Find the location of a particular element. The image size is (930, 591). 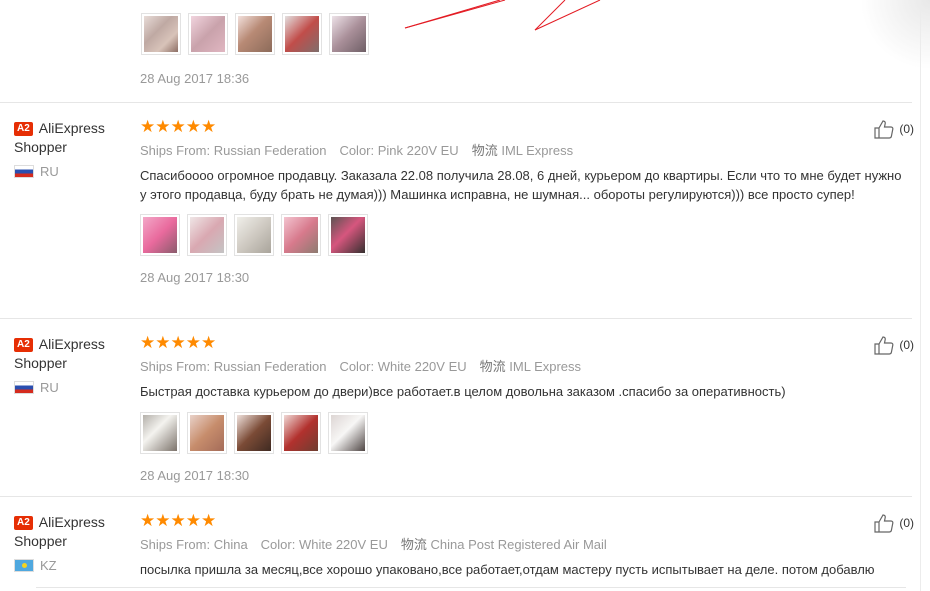

color-value: White 220V EU is located at coordinates (422, 366).